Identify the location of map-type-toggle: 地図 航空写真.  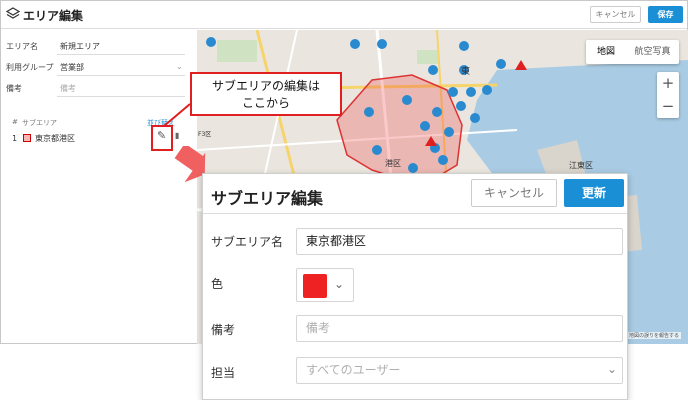
(632, 52).